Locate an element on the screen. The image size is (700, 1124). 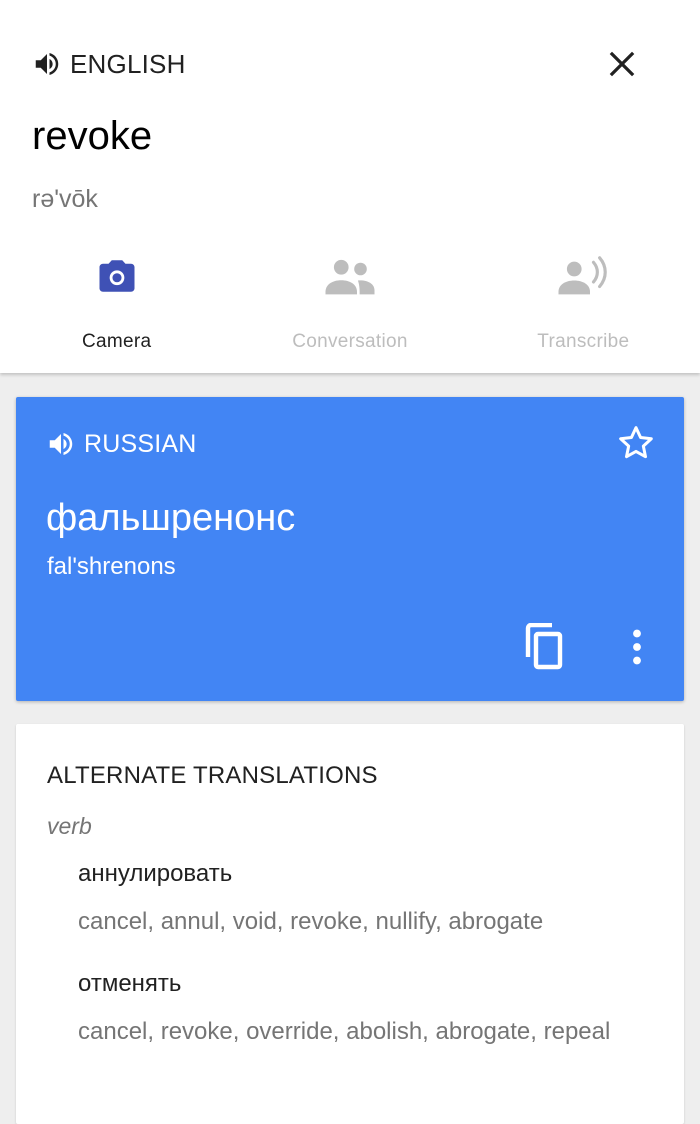
copy-icon is located at coordinates (544, 646).